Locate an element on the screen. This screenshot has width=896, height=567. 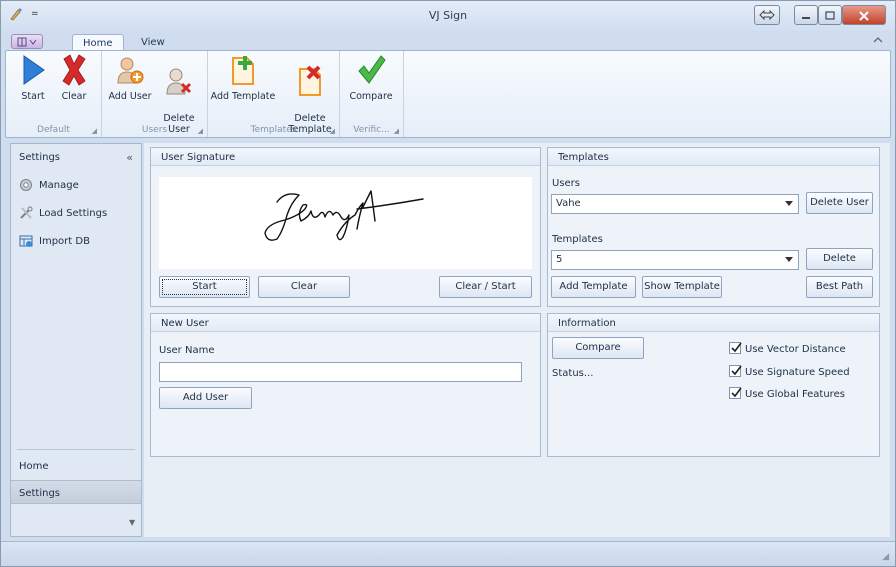
group-label-templates: Templates ◢ is located at coordinates (273, 130).